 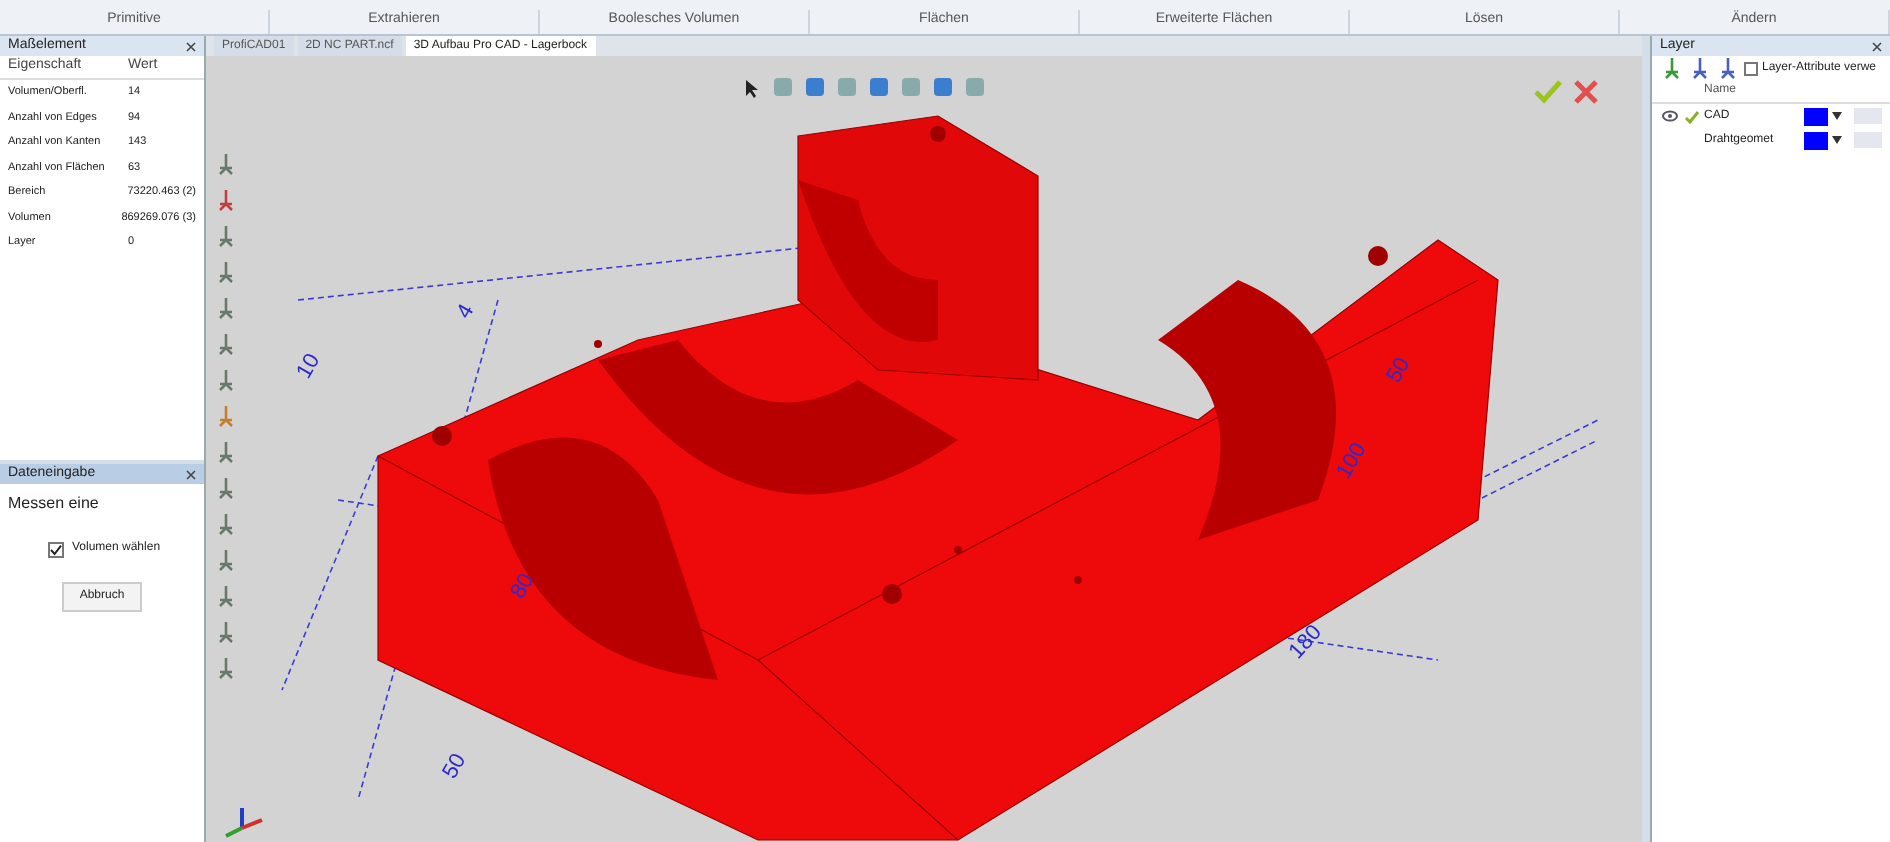 I want to click on dimension-label: 80, so click(x=523, y=586).